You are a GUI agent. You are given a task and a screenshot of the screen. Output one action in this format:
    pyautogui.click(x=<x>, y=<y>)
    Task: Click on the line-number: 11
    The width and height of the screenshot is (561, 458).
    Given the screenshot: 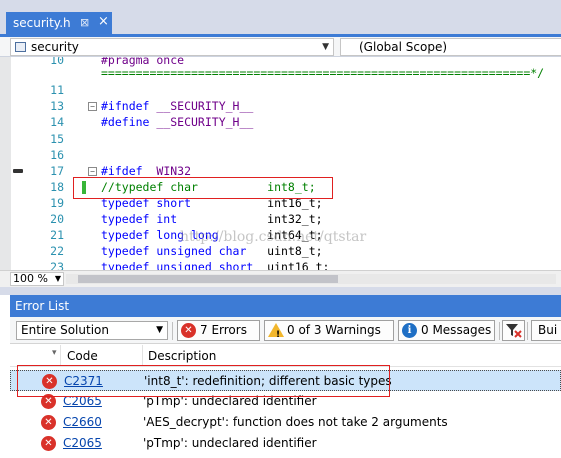 What is the action you would take?
    pyautogui.click(x=57, y=90)
    